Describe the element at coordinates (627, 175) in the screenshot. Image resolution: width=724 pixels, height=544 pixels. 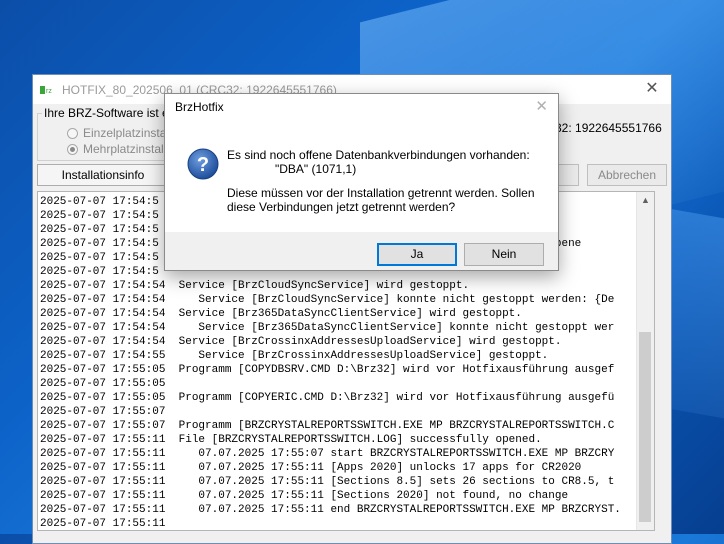
I see `cancel-button: Abbrechen` at that location.